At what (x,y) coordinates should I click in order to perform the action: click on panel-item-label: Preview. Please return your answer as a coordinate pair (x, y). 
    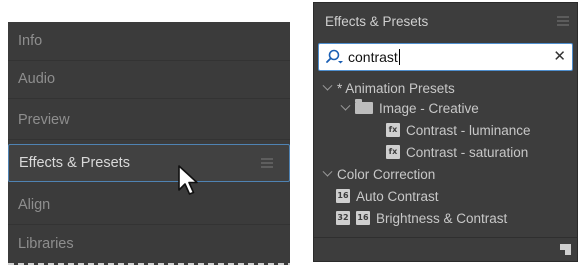
    Looking at the image, I should click on (44, 120).